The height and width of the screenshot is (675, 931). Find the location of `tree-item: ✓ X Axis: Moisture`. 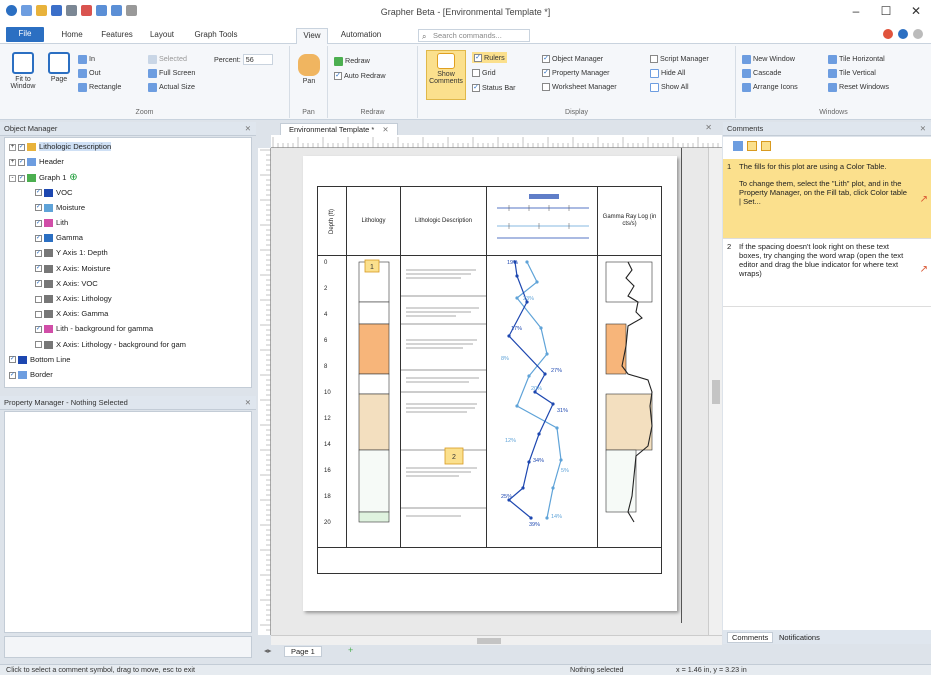

tree-item: ✓ X Axis: Moisture is located at coordinates (72, 268).